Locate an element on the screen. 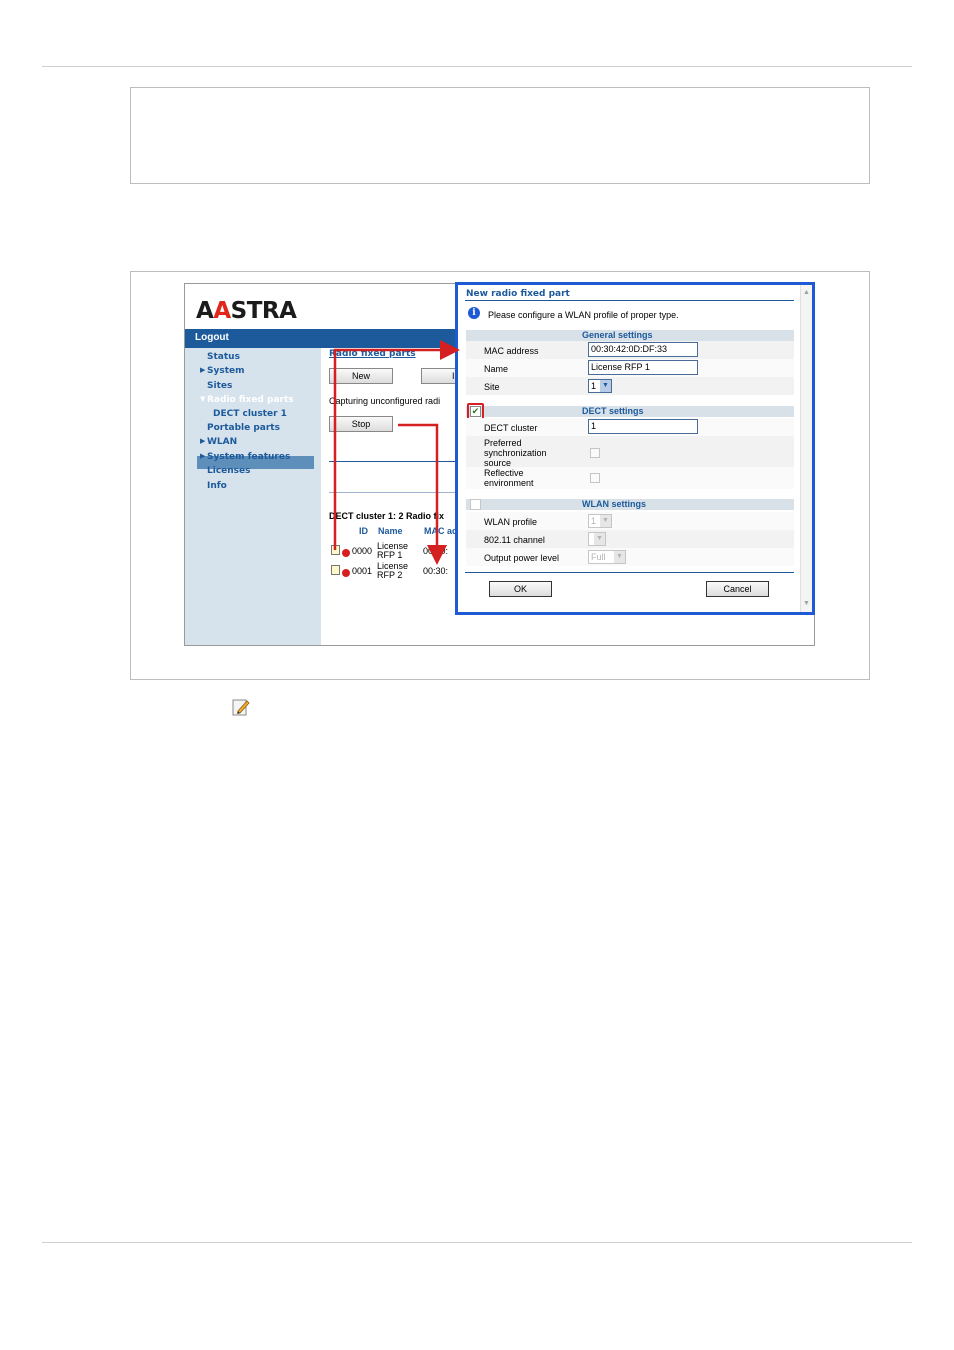 The height and width of the screenshot is (1350, 954). column-header-id: ID is located at coordinates (363, 531).